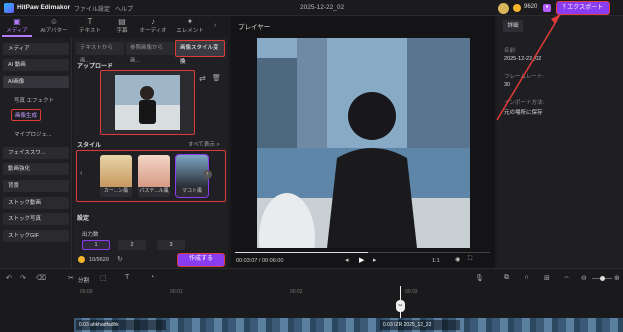  Describe the element at coordinates (202, 78) in the screenshot. I see `swap-icon: ⇄` at that location.